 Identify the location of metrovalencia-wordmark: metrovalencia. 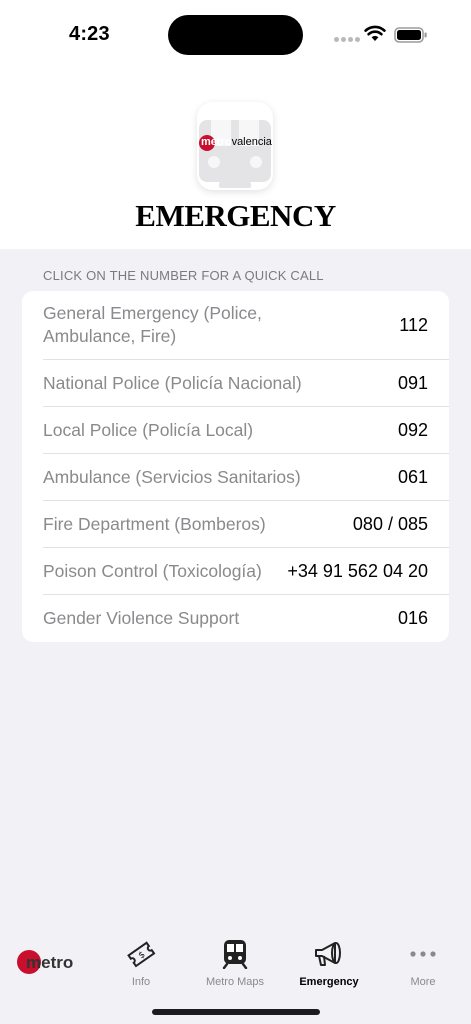
(236, 142).